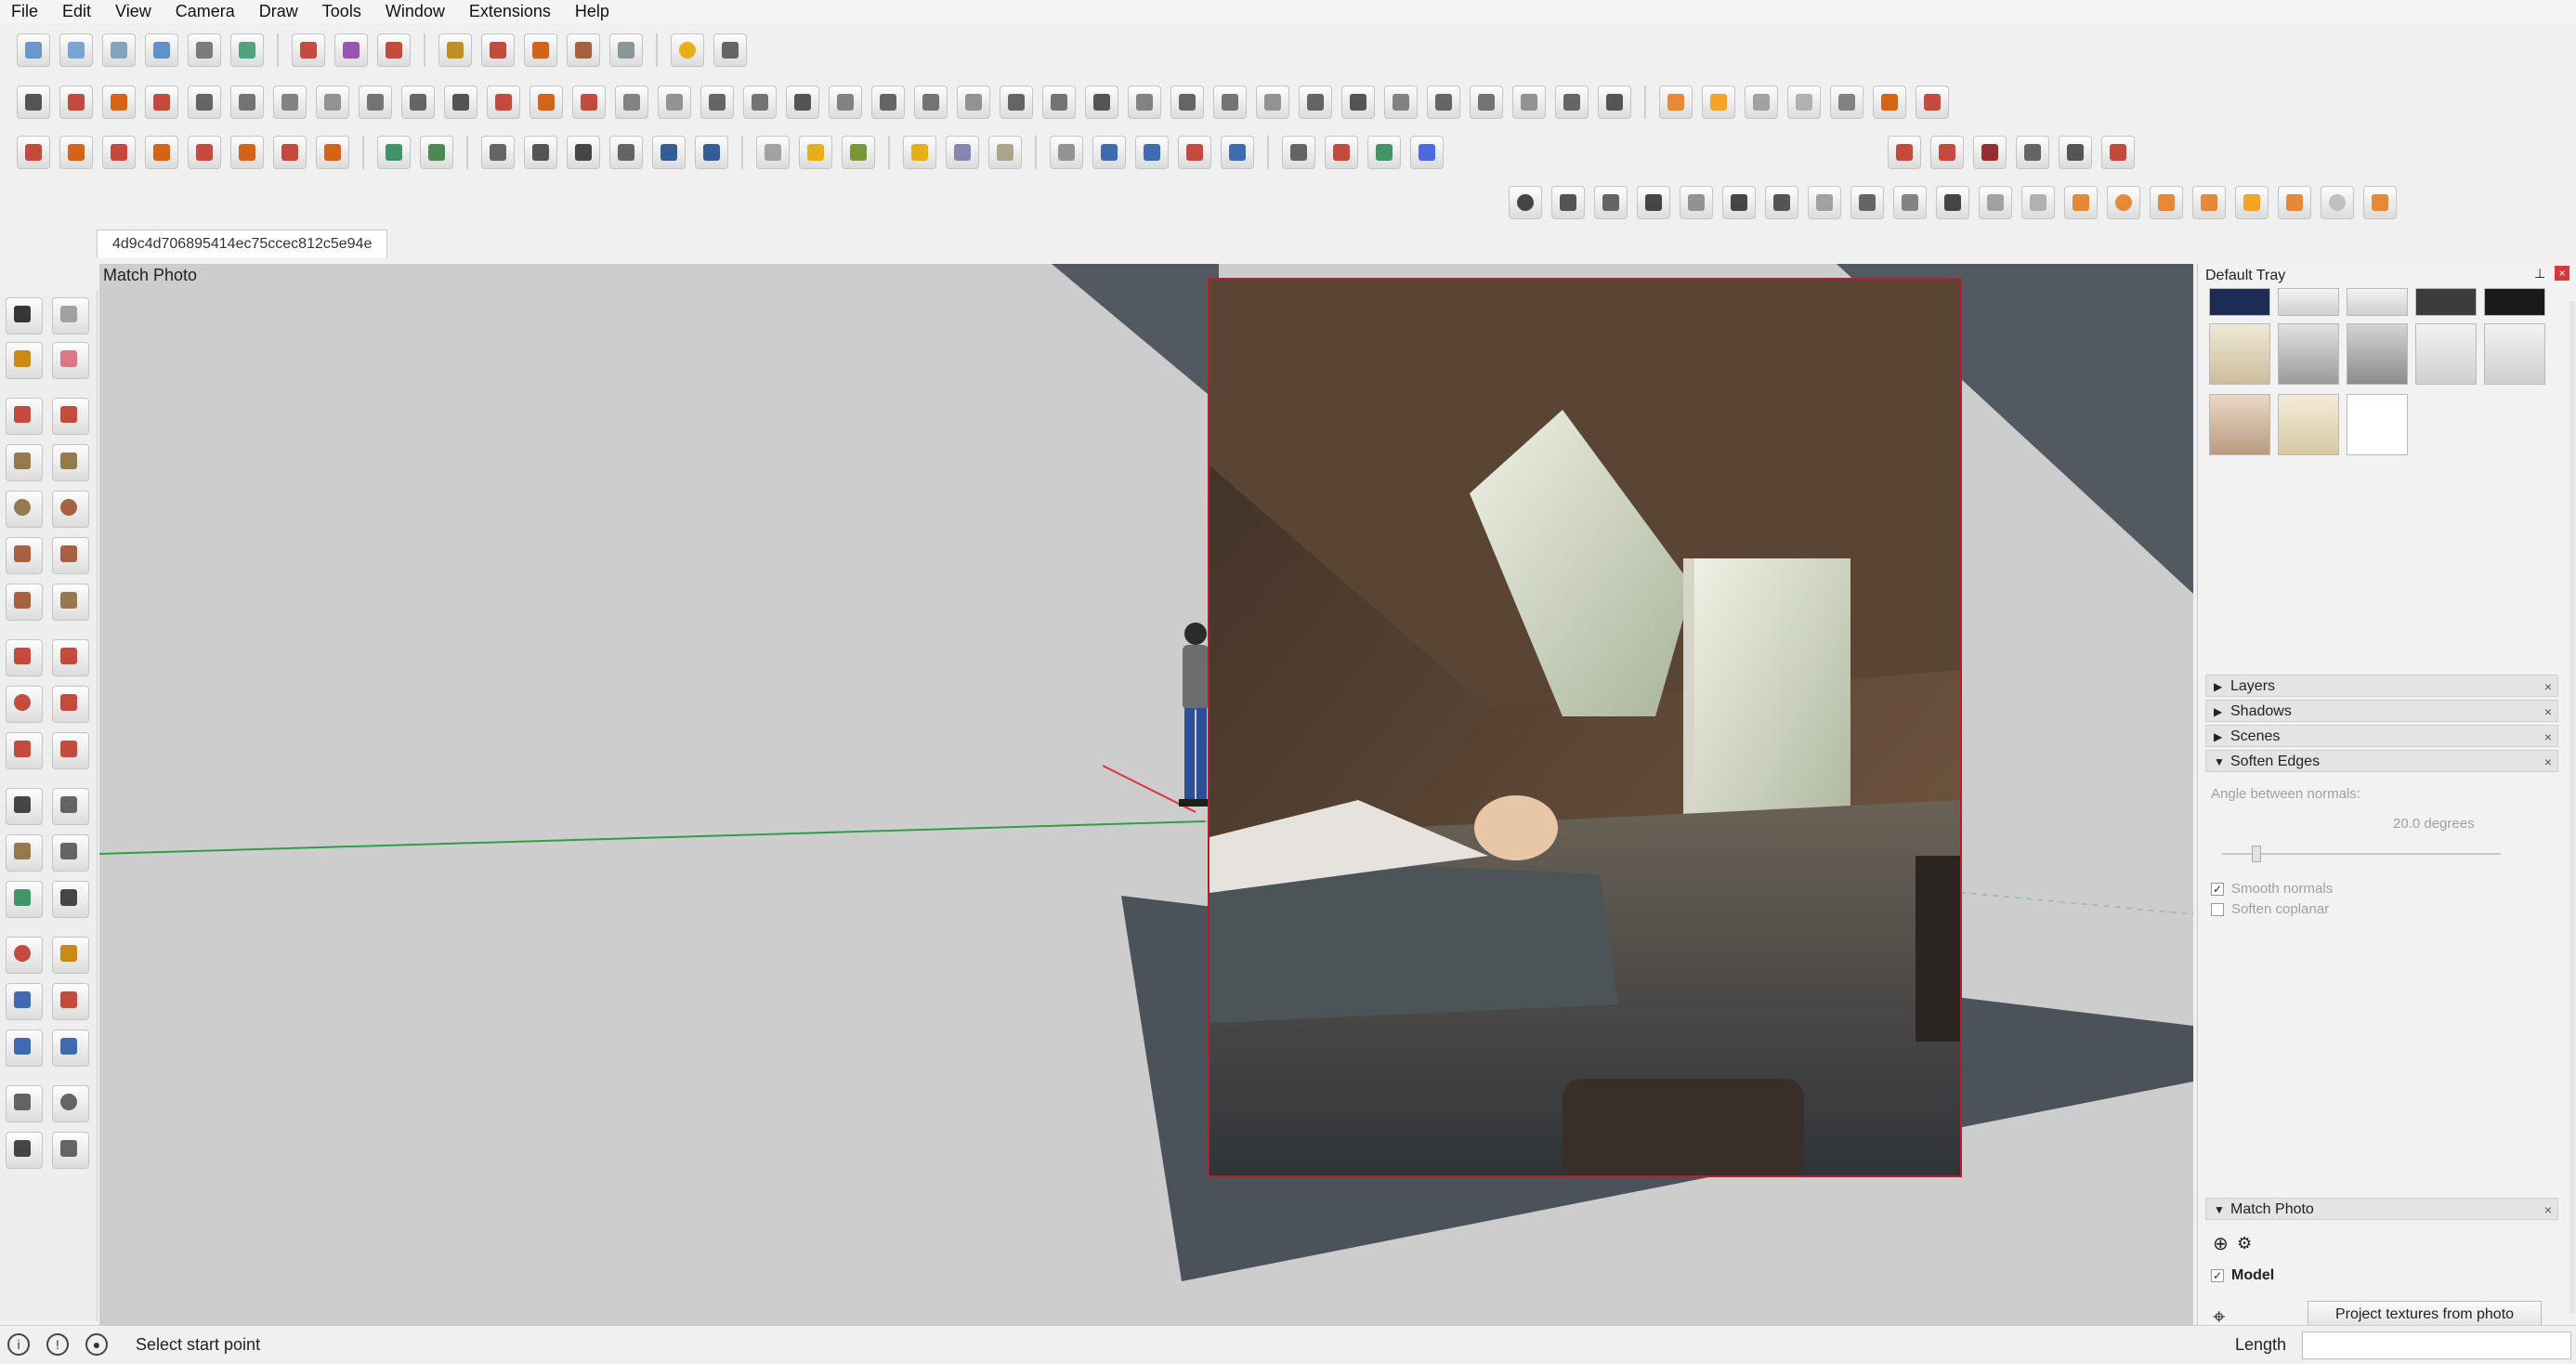 The height and width of the screenshot is (1364, 2576). What do you see at coordinates (1739, 202) in the screenshot?
I see `window-frame-icon` at bounding box center [1739, 202].